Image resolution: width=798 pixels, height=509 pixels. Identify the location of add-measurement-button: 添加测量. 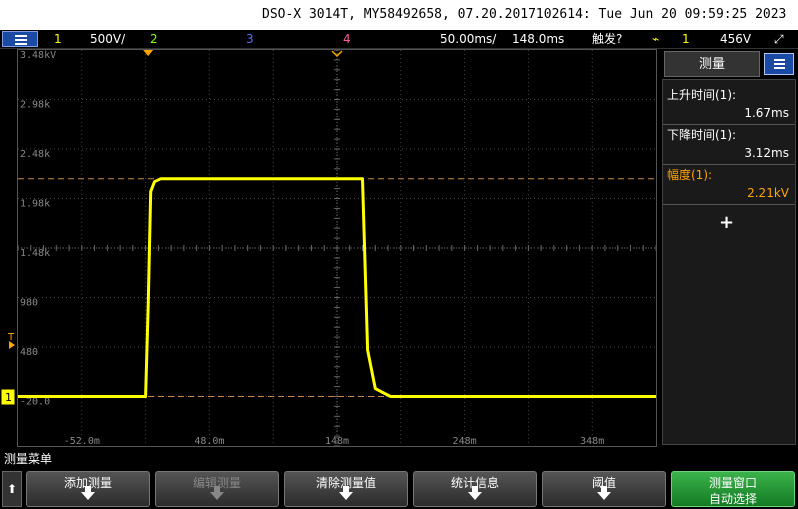
(88, 489).